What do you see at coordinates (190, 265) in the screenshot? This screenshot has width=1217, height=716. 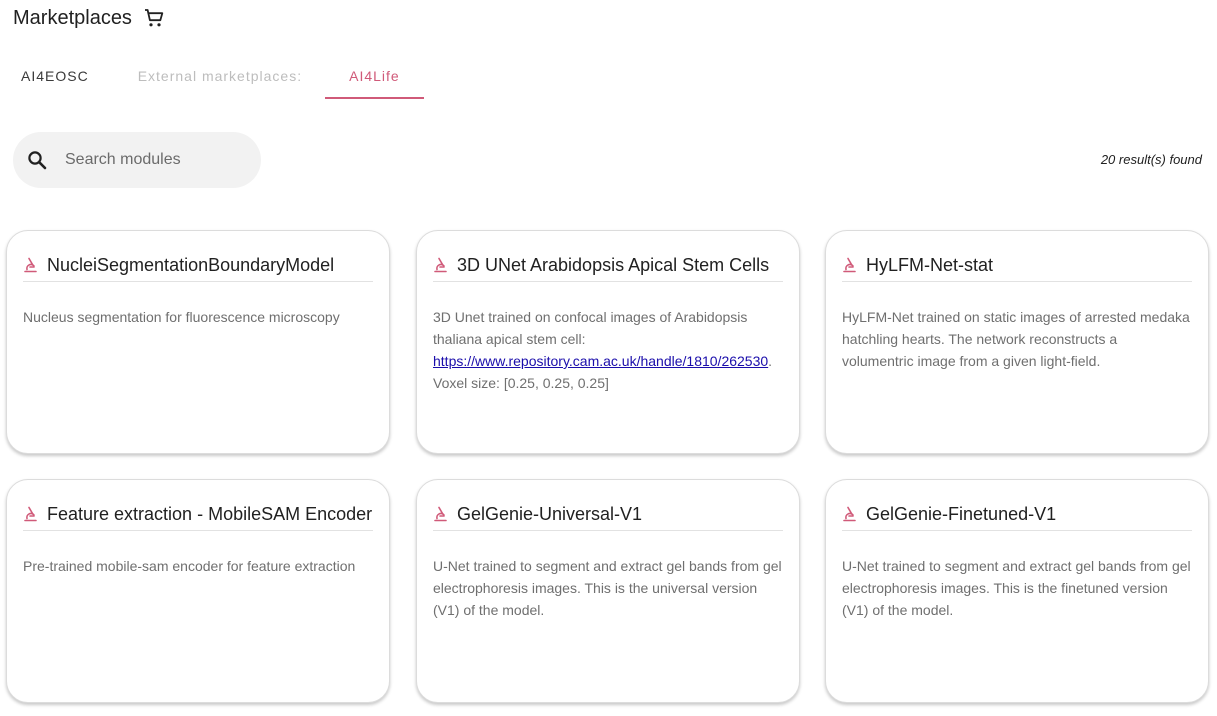 I see `card-title: NucleiSegmentationBoundaryModel` at bounding box center [190, 265].